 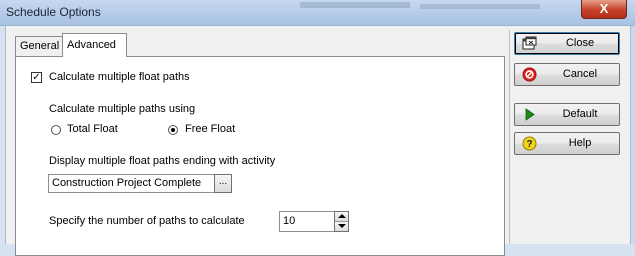 What do you see at coordinates (580, 74) in the screenshot?
I see `cancel-button-label: Cancel` at bounding box center [580, 74].